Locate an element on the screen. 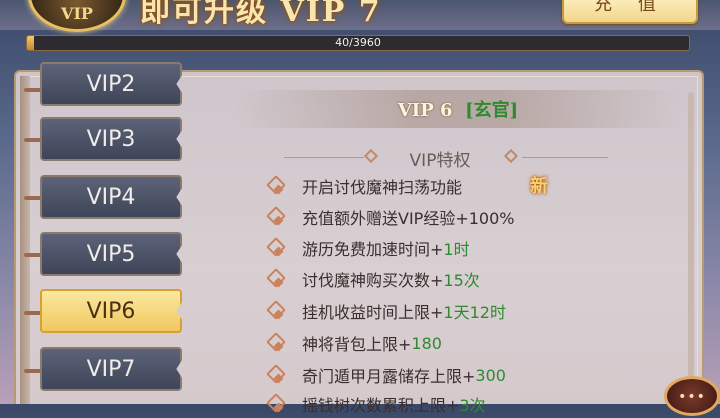 The height and width of the screenshot is (418, 720). rank-label: [玄官] is located at coordinates (492, 110).